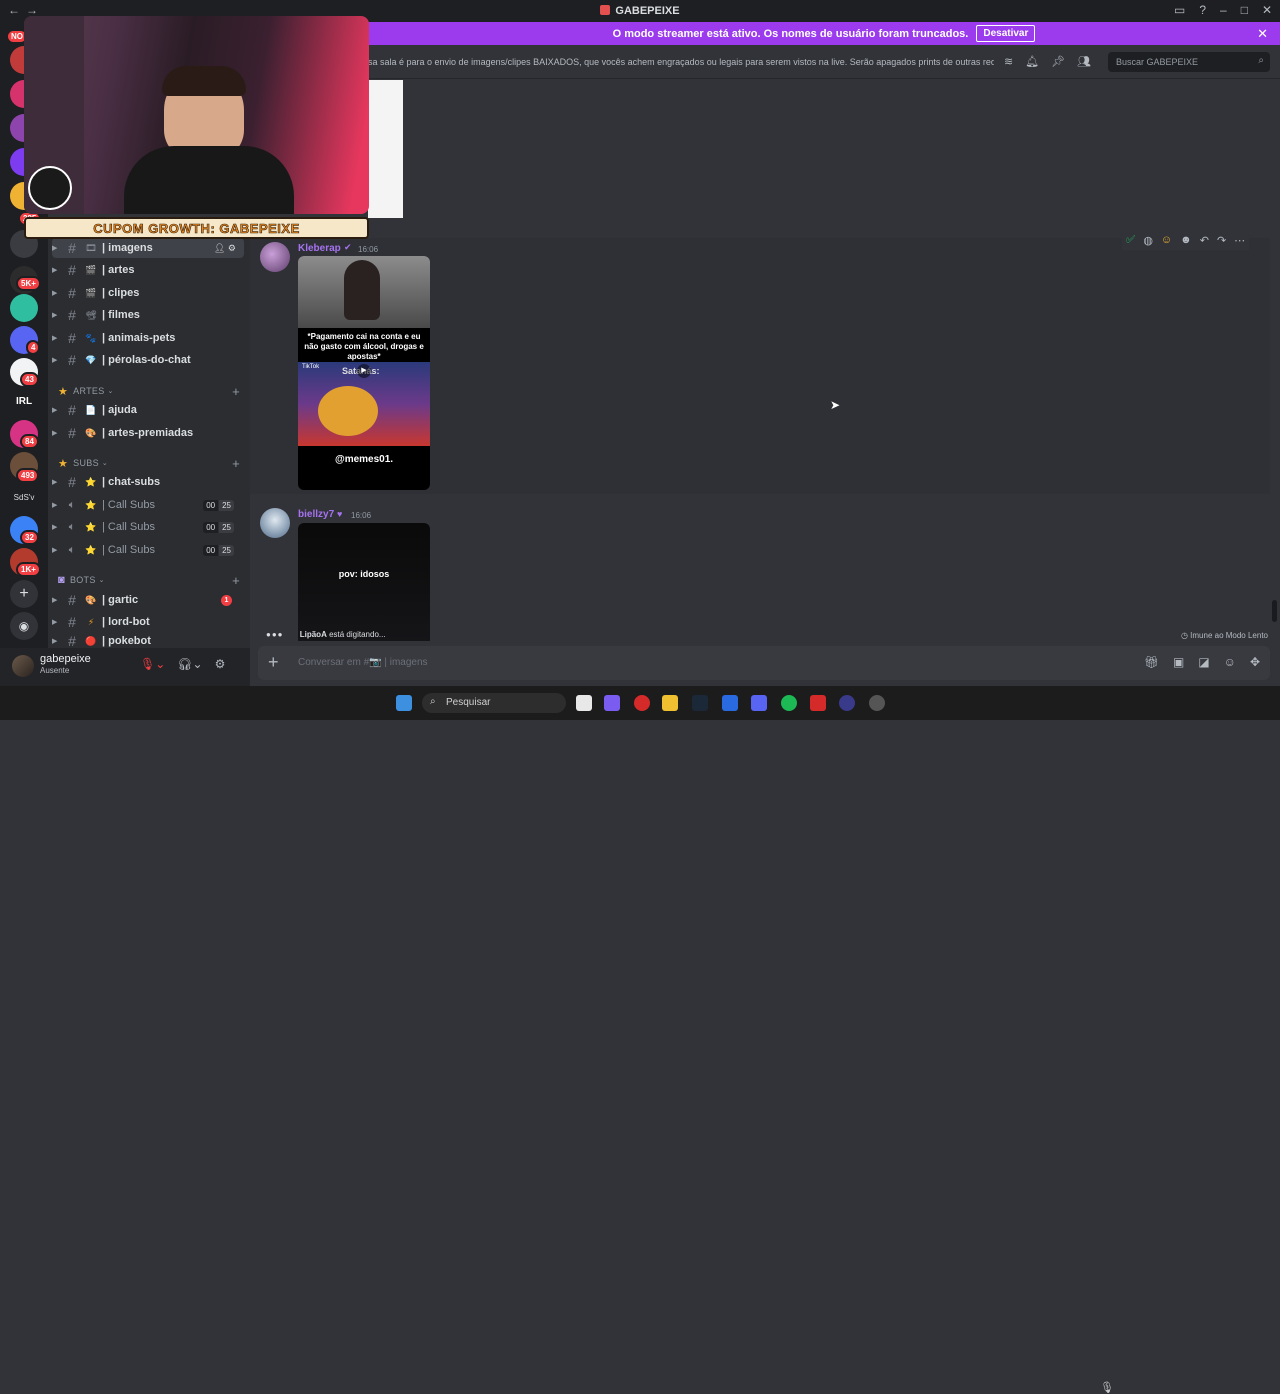 The width and height of the screenshot is (1280, 1394). I want to click on spotify-icon, so click(789, 703).